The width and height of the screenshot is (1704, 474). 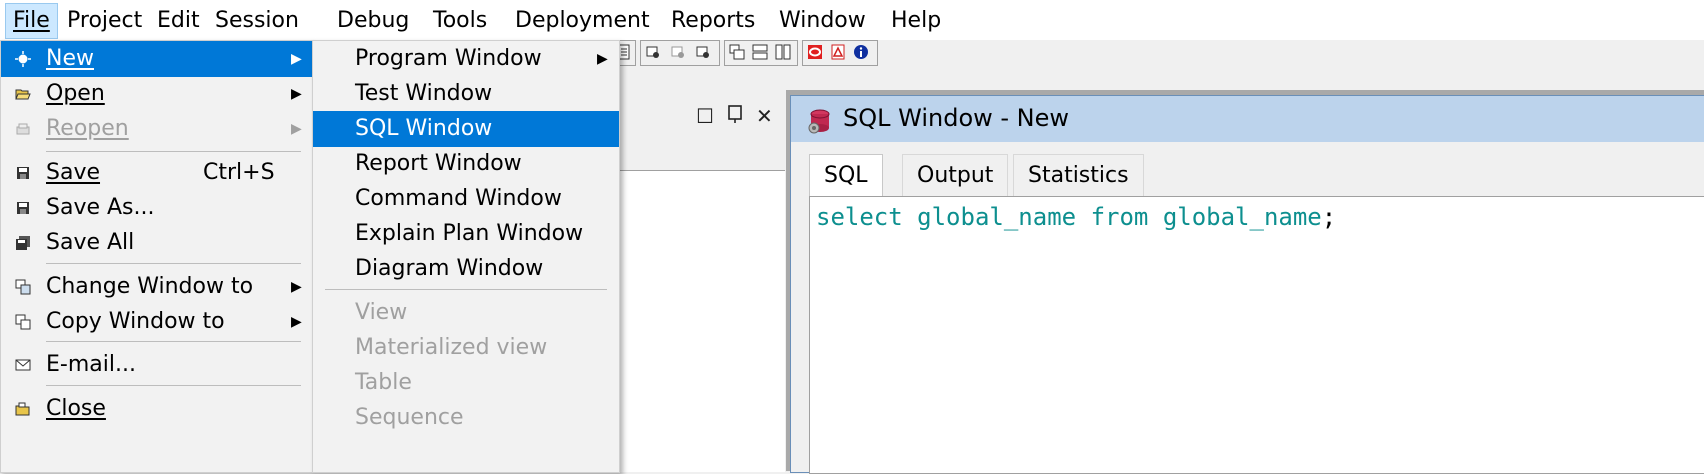 What do you see at coordinates (23, 59) in the screenshot?
I see `new-icon` at bounding box center [23, 59].